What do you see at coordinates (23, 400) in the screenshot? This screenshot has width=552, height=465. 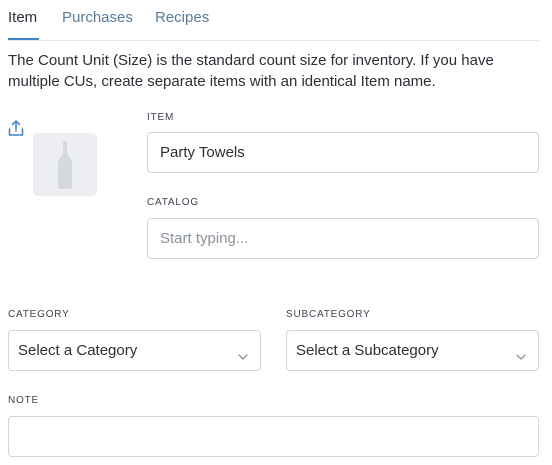 I see `note-label: NOTE` at bounding box center [23, 400].